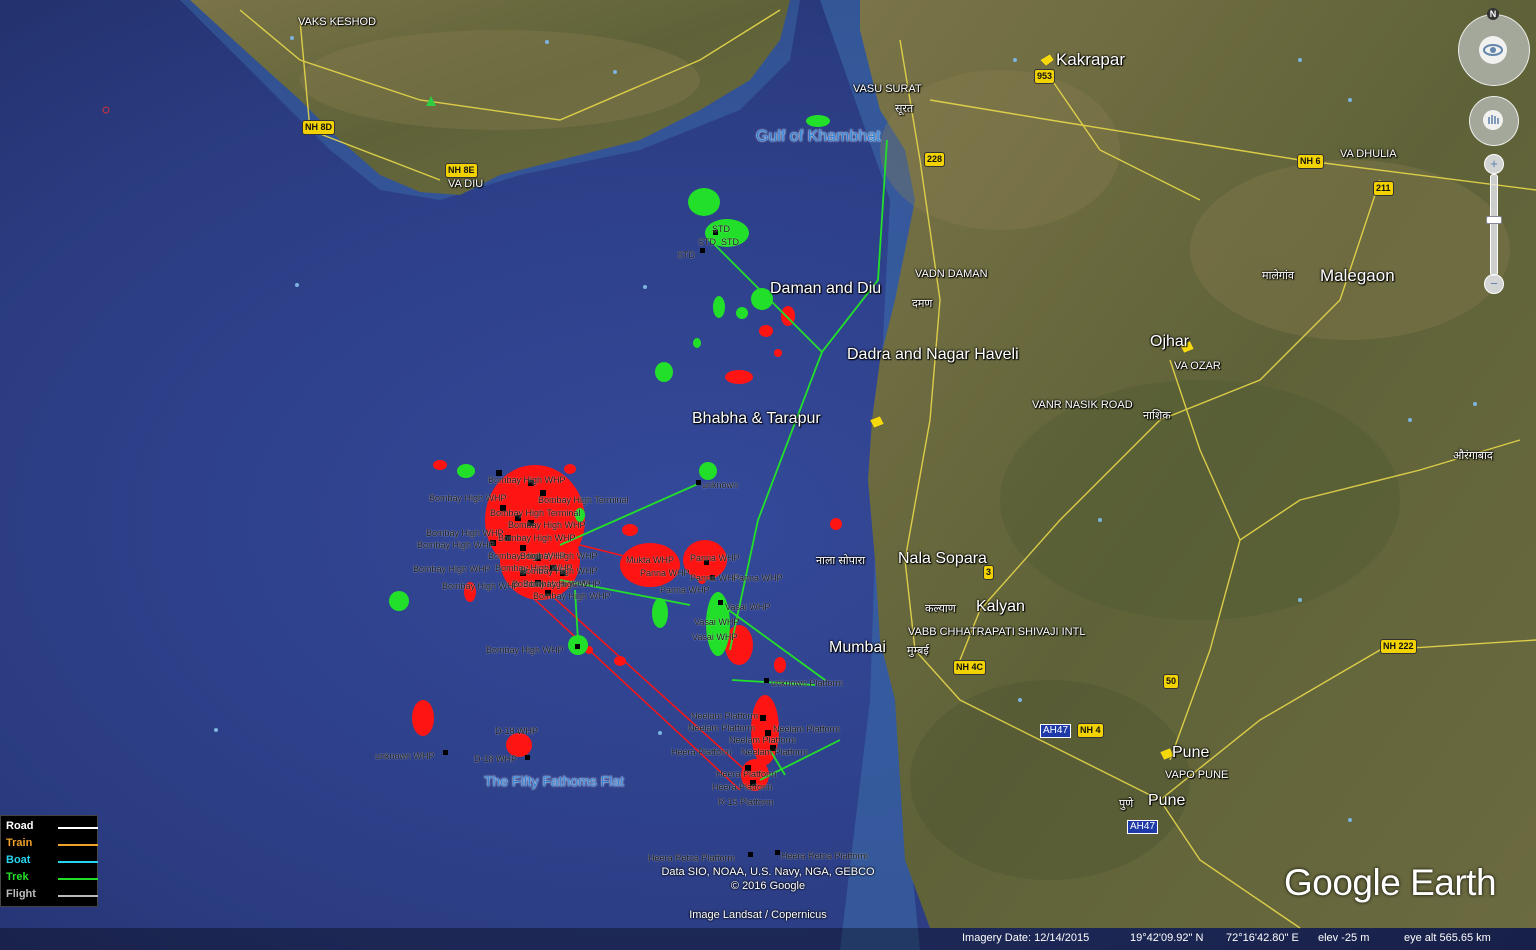 Image resolution: width=1536 pixels, height=950 pixels. What do you see at coordinates (997, 632) in the screenshot?
I see `label-vabb: VABB CHHATRAPATI SHIVAJI INTL` at bounding box center [997, 632].